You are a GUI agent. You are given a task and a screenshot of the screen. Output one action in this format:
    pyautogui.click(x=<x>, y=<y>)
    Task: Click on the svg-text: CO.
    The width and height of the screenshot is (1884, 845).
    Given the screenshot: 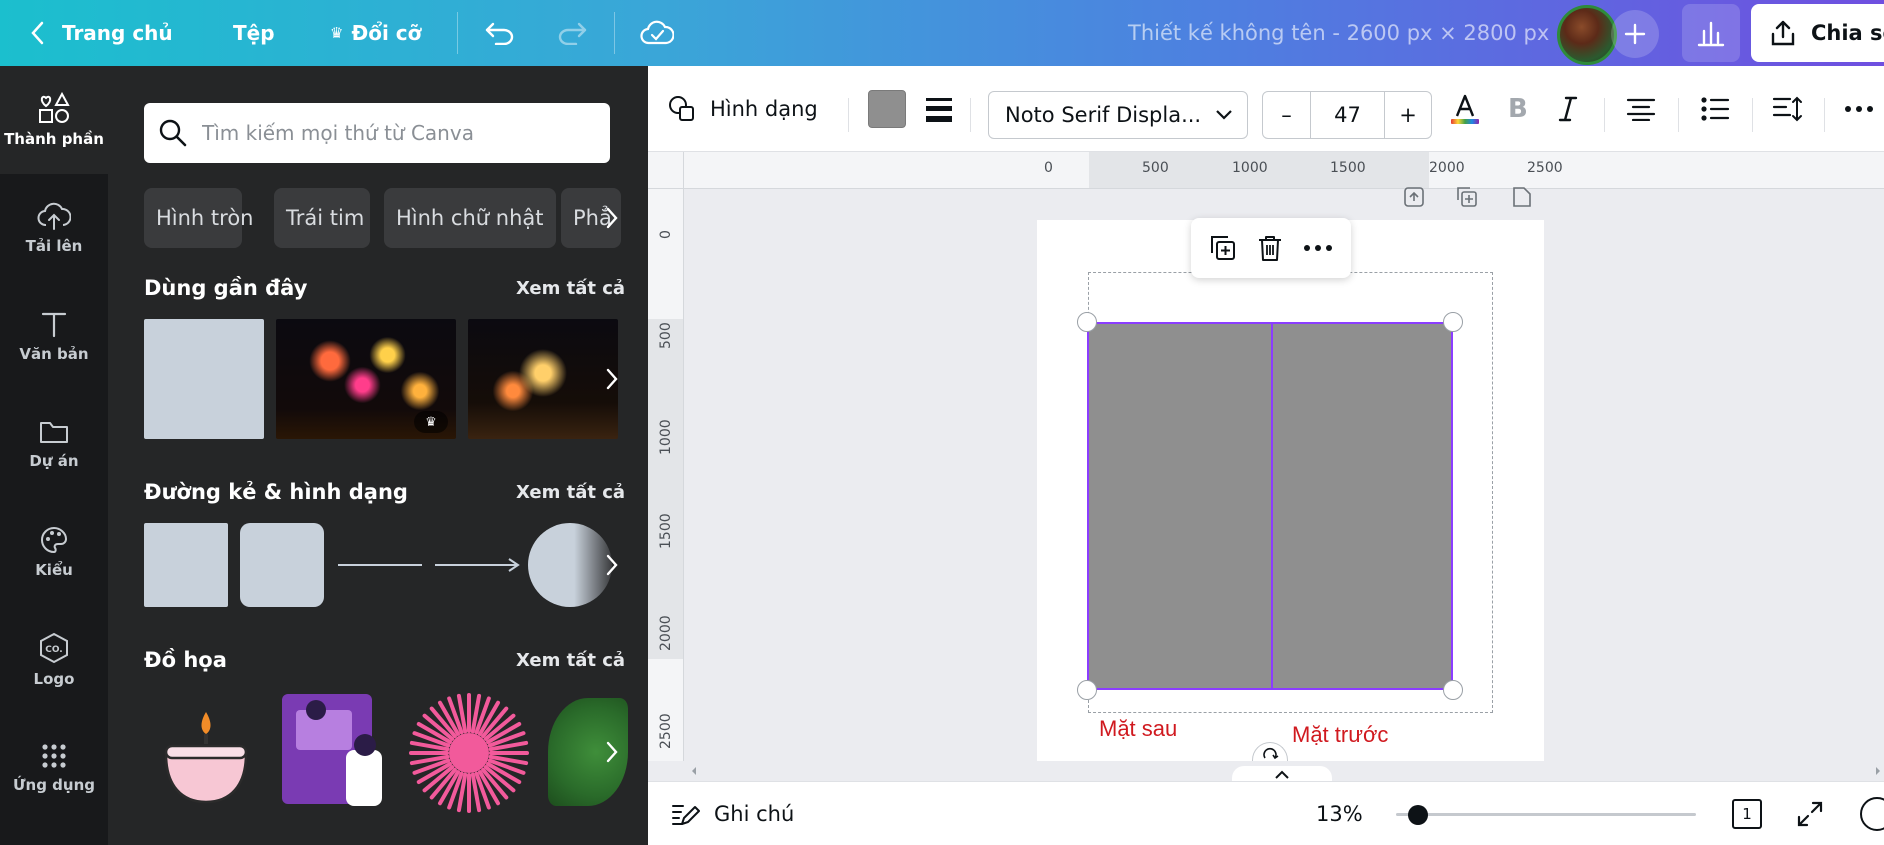 What is the action you would take?
    pyautogui.click(x=53, y=650)
    